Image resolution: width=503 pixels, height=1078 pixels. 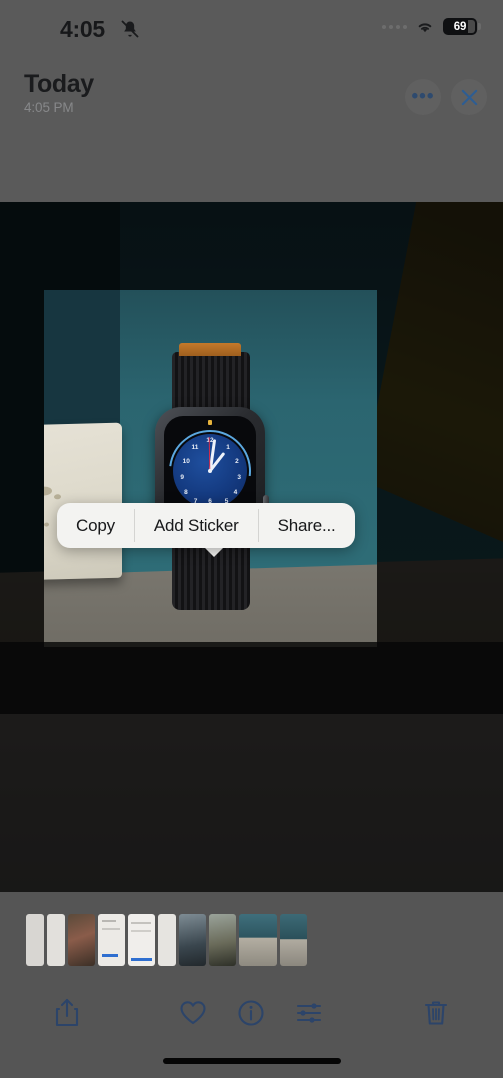 I want to click on watch-band-tab, so click(x=210, y=349).